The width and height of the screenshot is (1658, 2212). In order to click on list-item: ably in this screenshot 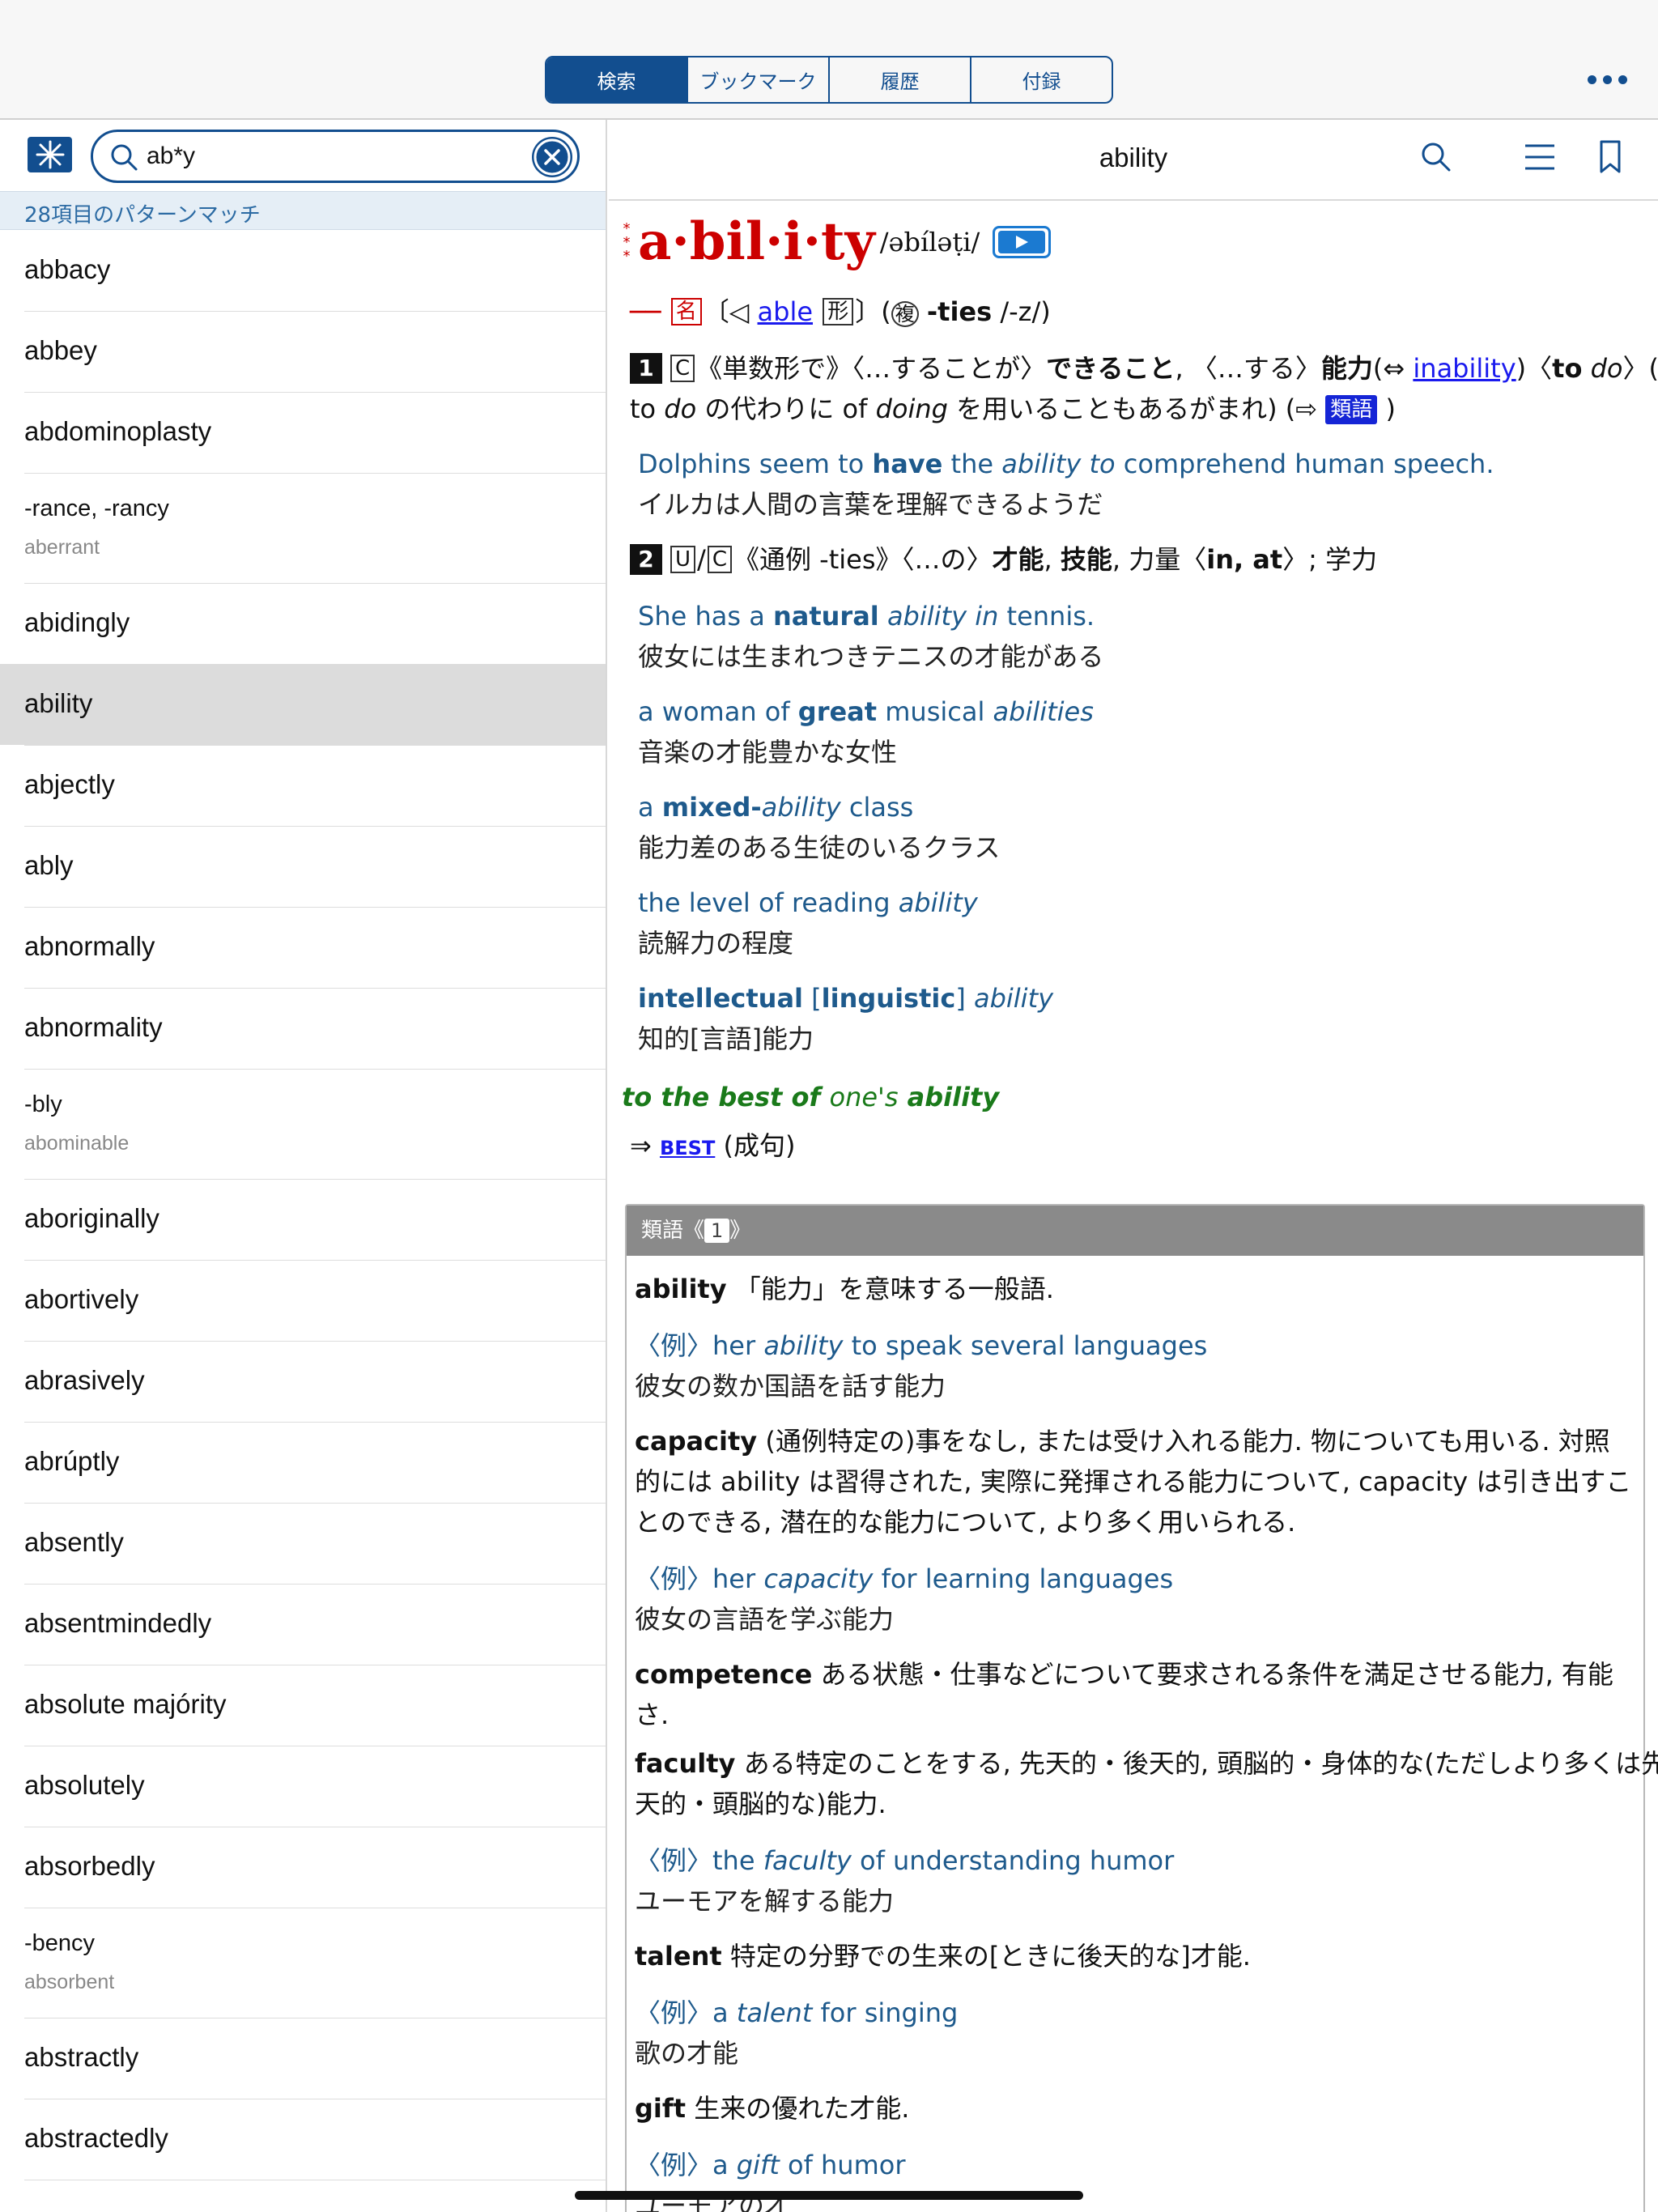, I will do `click(303, 867)`.